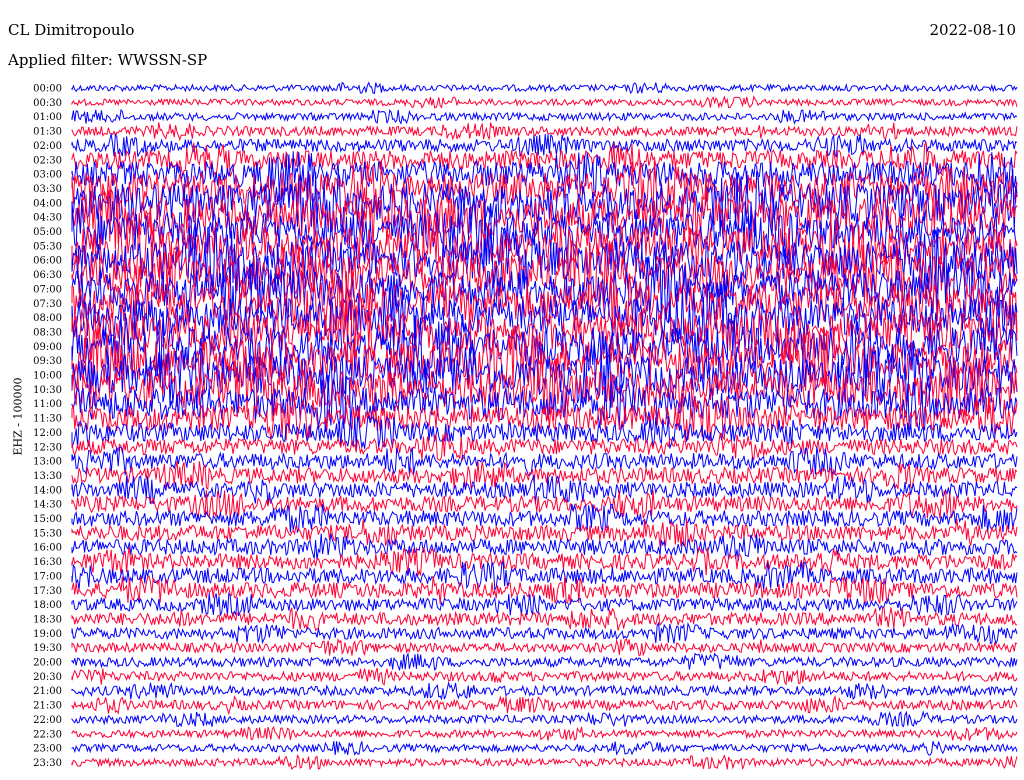  What do you see at coordinates (47, 576) in the screenshot?
I see `tick-label-1700: 17:00` at bounding box center [47, 576].